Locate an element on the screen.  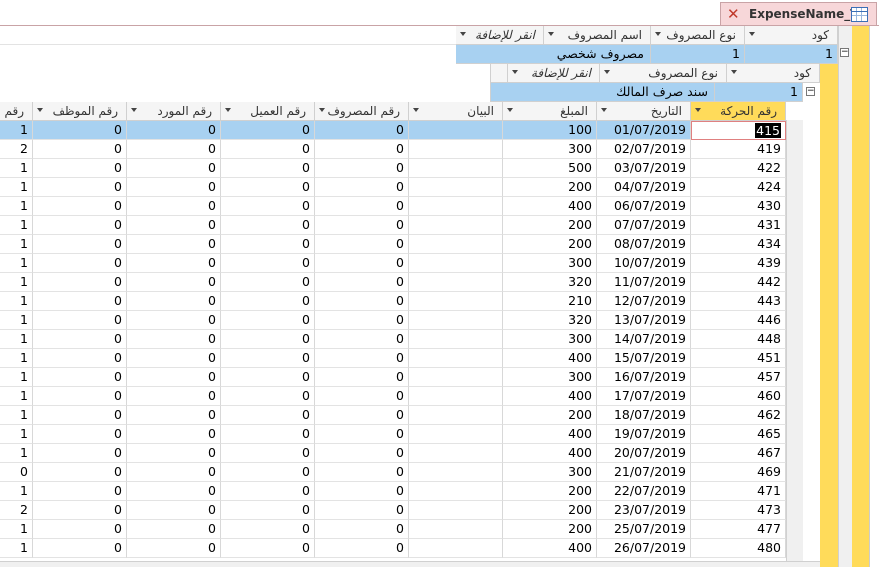
table-cell-col-date: 19/07/2019 is located at coordinates (644, 434).